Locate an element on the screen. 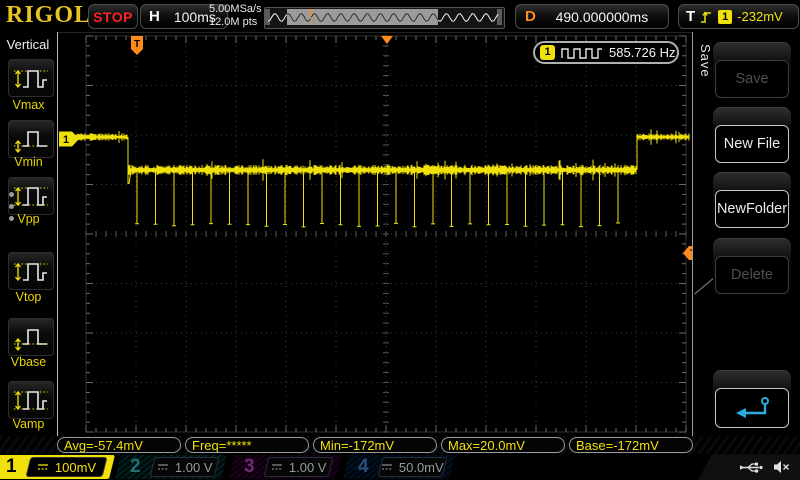 Image resolution: width=800 pixels, height=480 pixels. run-state-indicator: STOP is located at coordinates (113, 16).